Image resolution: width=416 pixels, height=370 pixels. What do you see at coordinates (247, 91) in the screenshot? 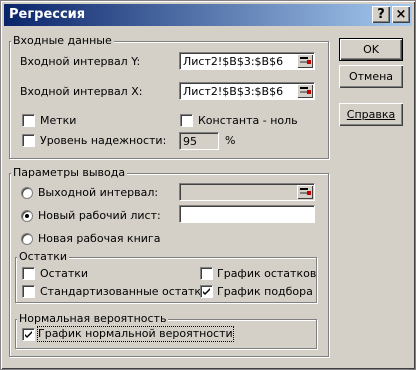
I see `x-range-input: Лист2!$B$3:$B$6` at bounding box center [247, 91].